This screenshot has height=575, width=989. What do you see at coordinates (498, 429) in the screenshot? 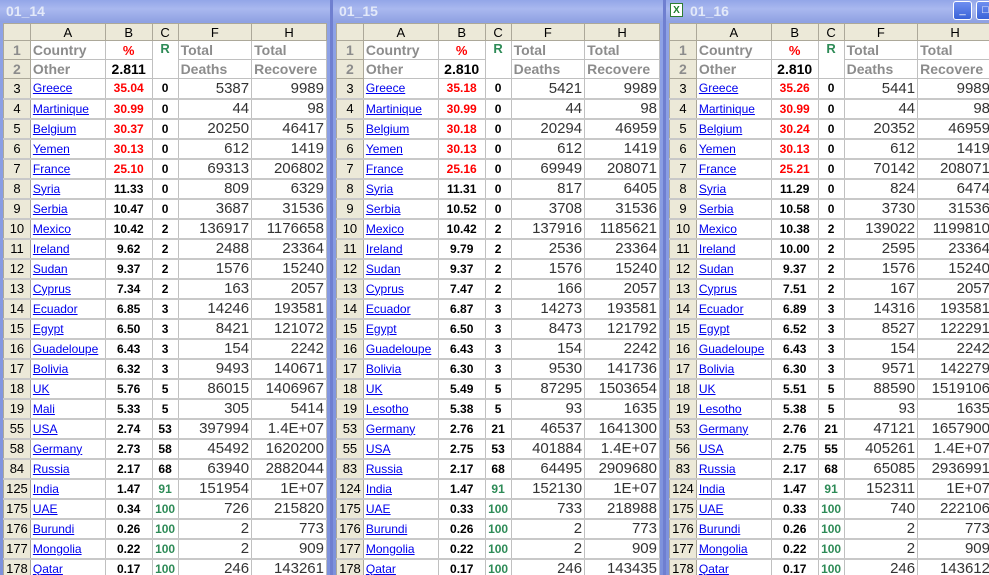
I see `rank-cell: 21` at bounding box center [498, 429].